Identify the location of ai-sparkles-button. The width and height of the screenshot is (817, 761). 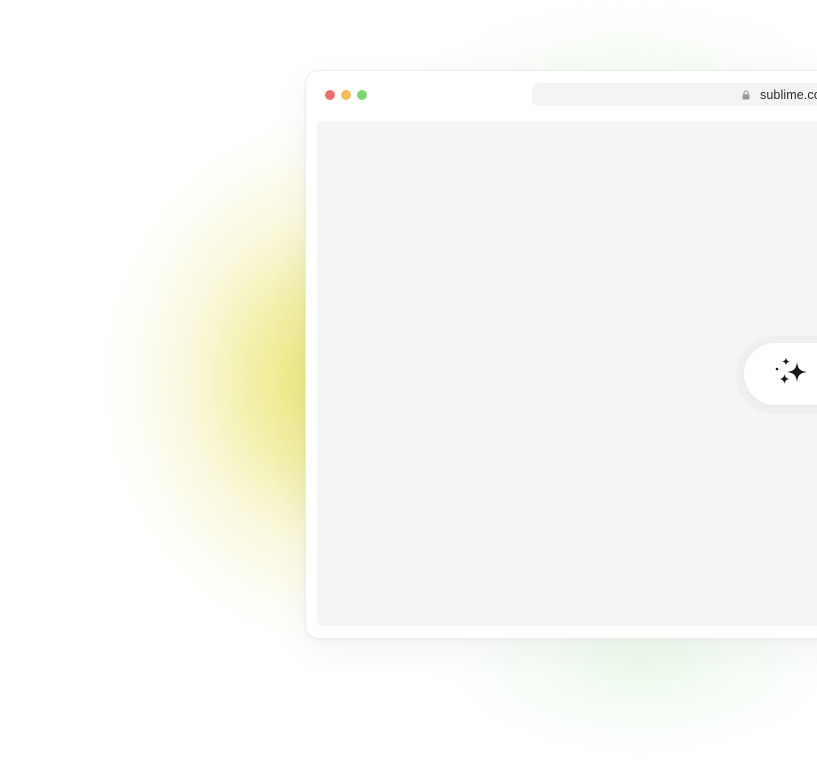
(780, 374).